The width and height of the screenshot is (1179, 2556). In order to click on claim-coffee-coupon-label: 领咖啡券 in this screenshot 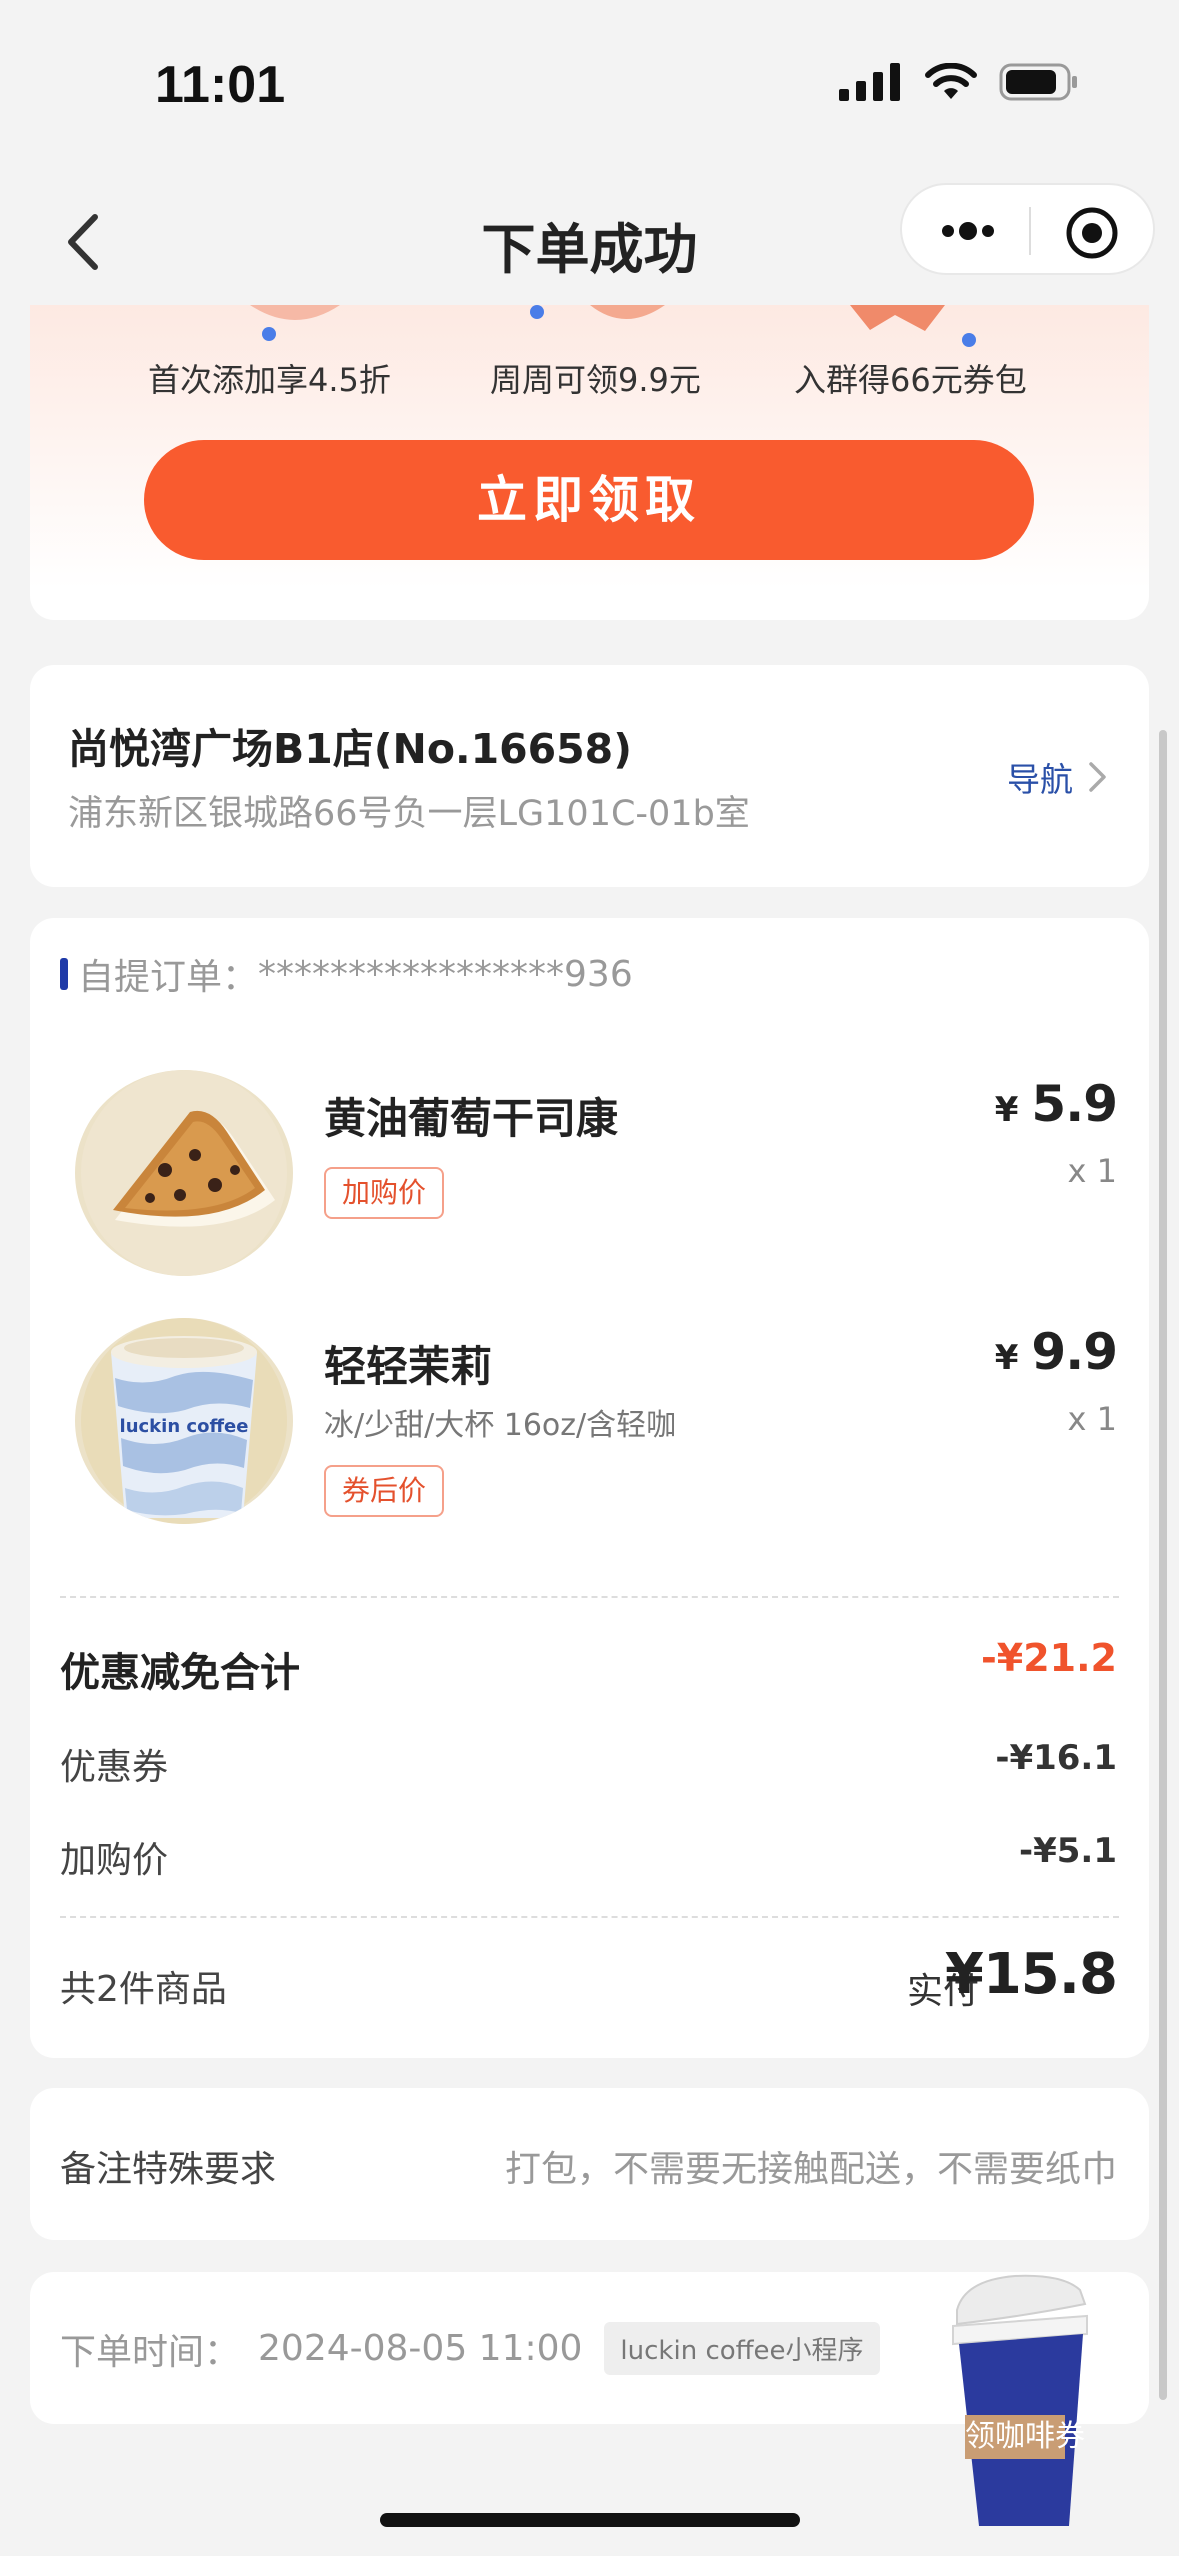, I will do `click(1025, 2437)`.